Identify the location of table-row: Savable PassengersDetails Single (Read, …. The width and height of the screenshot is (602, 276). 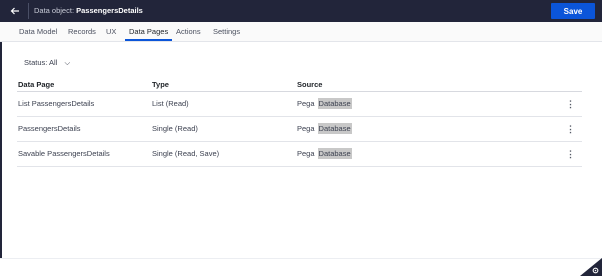
(299, 154).